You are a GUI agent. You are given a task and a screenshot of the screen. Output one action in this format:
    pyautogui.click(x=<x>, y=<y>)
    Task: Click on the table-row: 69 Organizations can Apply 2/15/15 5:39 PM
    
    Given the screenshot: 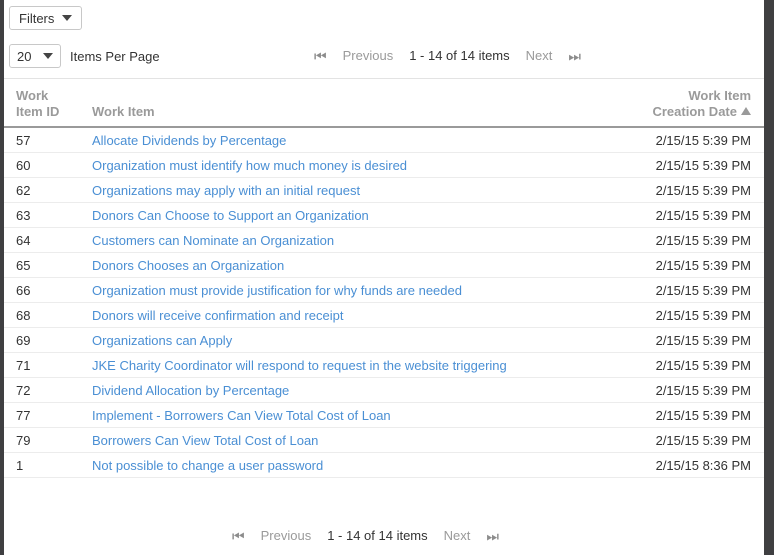 What is the action you would take?
    pyautogui.click(x=384, y=340)
    